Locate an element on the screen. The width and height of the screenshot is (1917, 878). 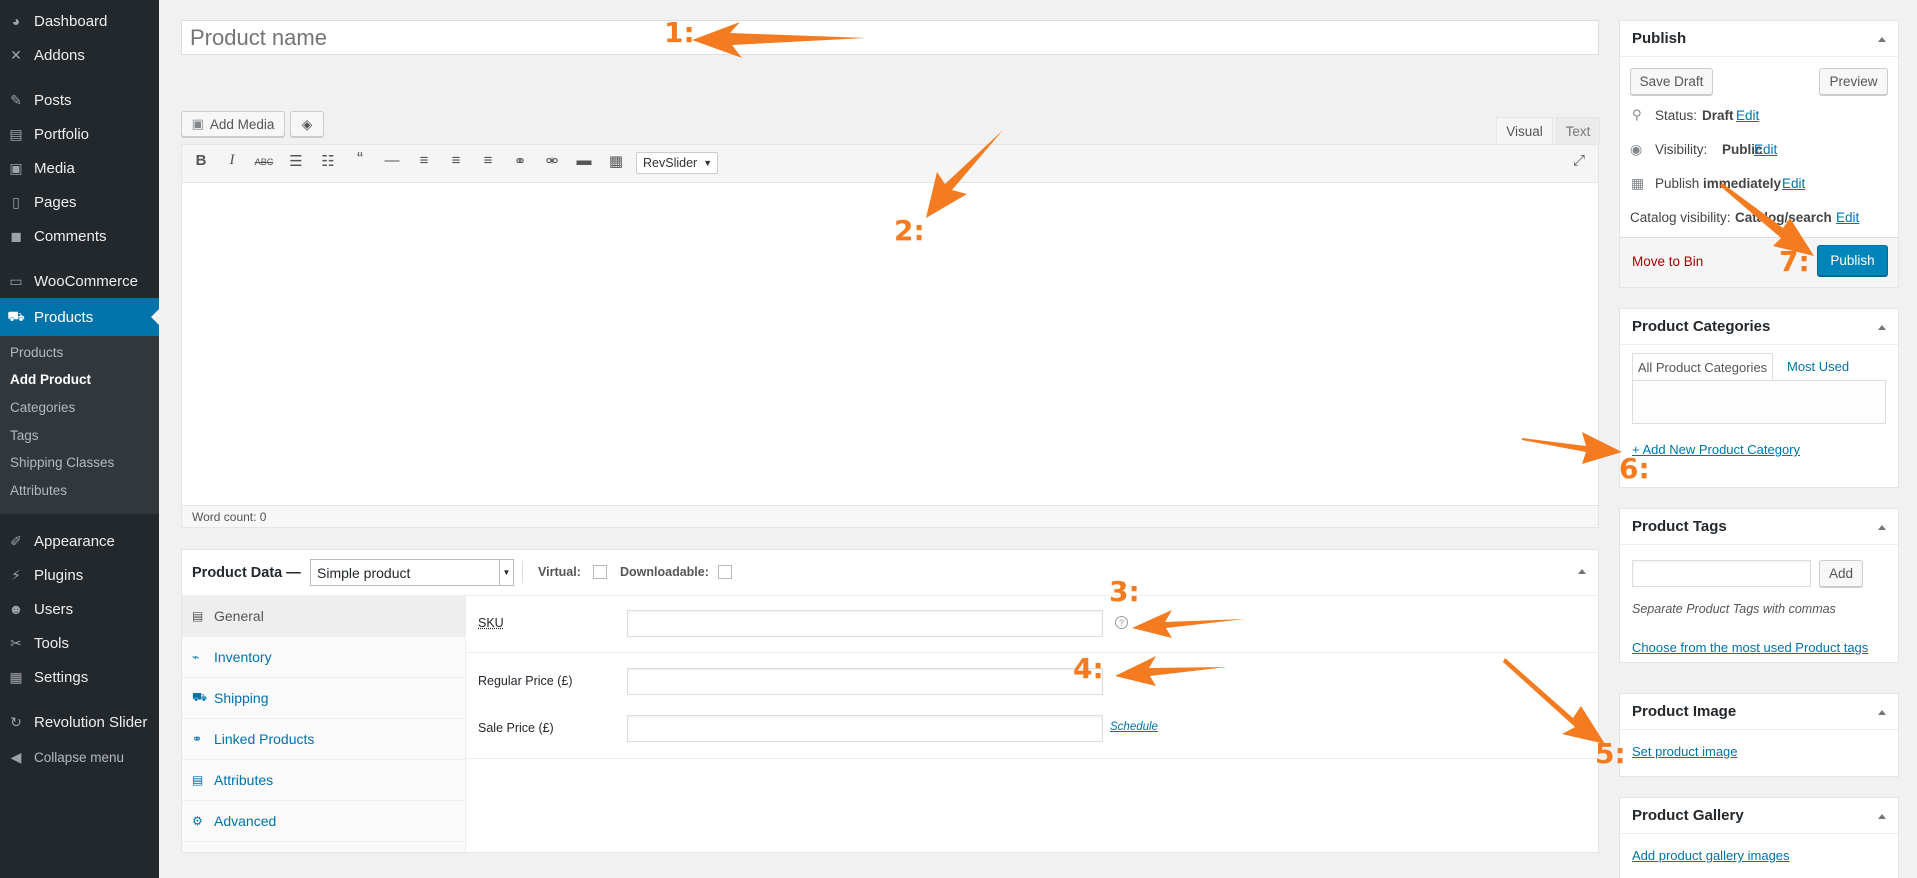
annotation-3: 3: is located at coordinates (1124, 591).